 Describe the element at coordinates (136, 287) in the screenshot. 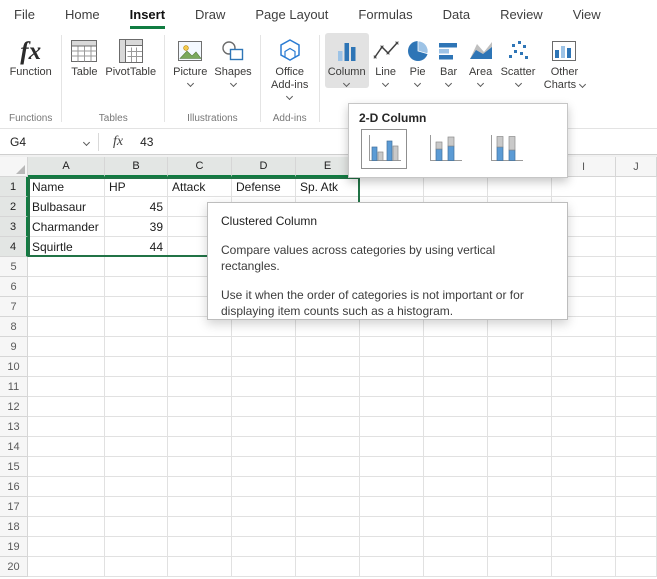

I see `cell-B6` at that location.